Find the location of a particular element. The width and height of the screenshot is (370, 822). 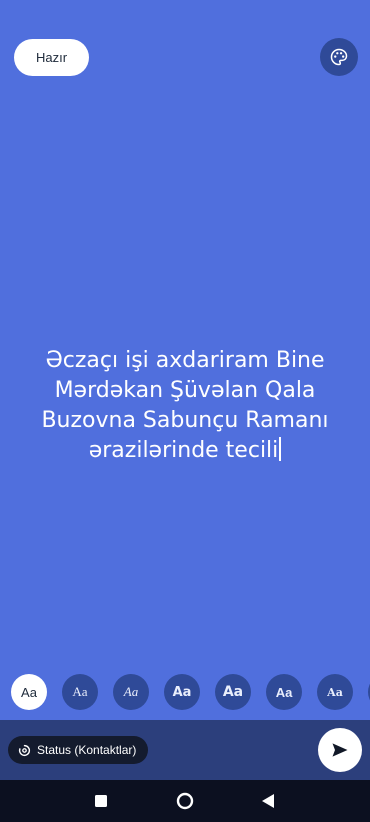

font-option-5: Aa is located at coordinates (233, 692).